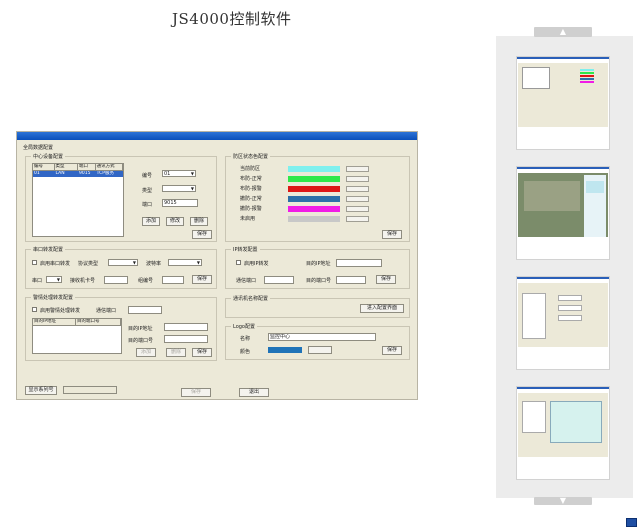 Image resolution: width=641 pixels, height=527 pixels. What do you see at coordinates (359, 263) in the screenshot?
I see `dest-ip-input` at bounding box center [359, 263].